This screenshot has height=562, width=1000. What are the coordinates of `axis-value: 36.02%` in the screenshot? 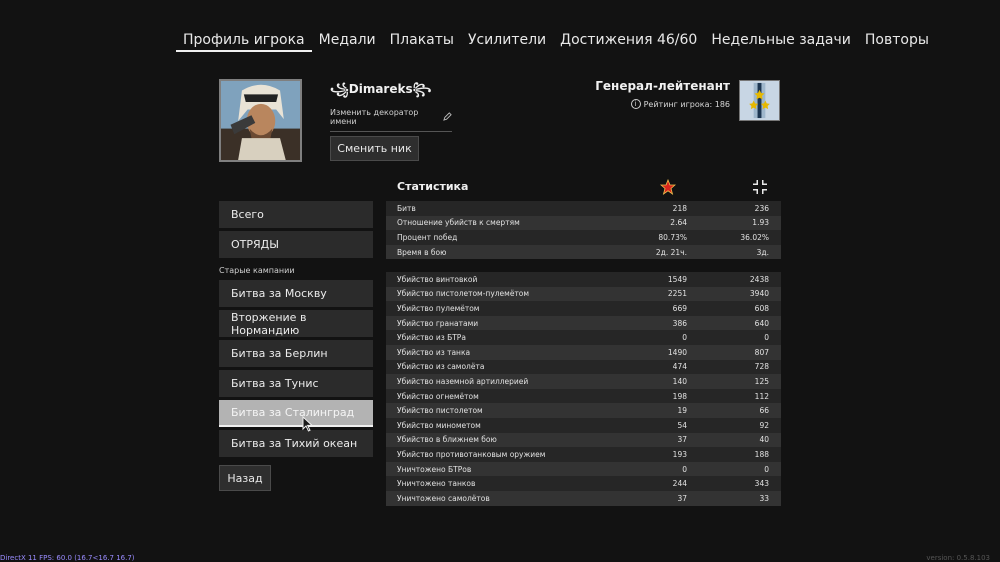 It's located at (754, 237).